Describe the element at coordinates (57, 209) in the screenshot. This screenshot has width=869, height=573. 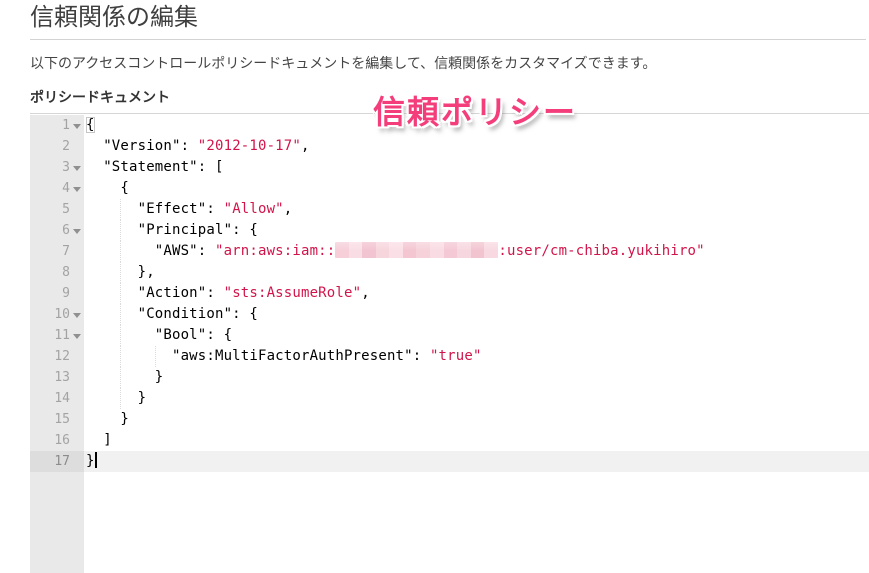
I see `gutter-line-5: 5` at that location.